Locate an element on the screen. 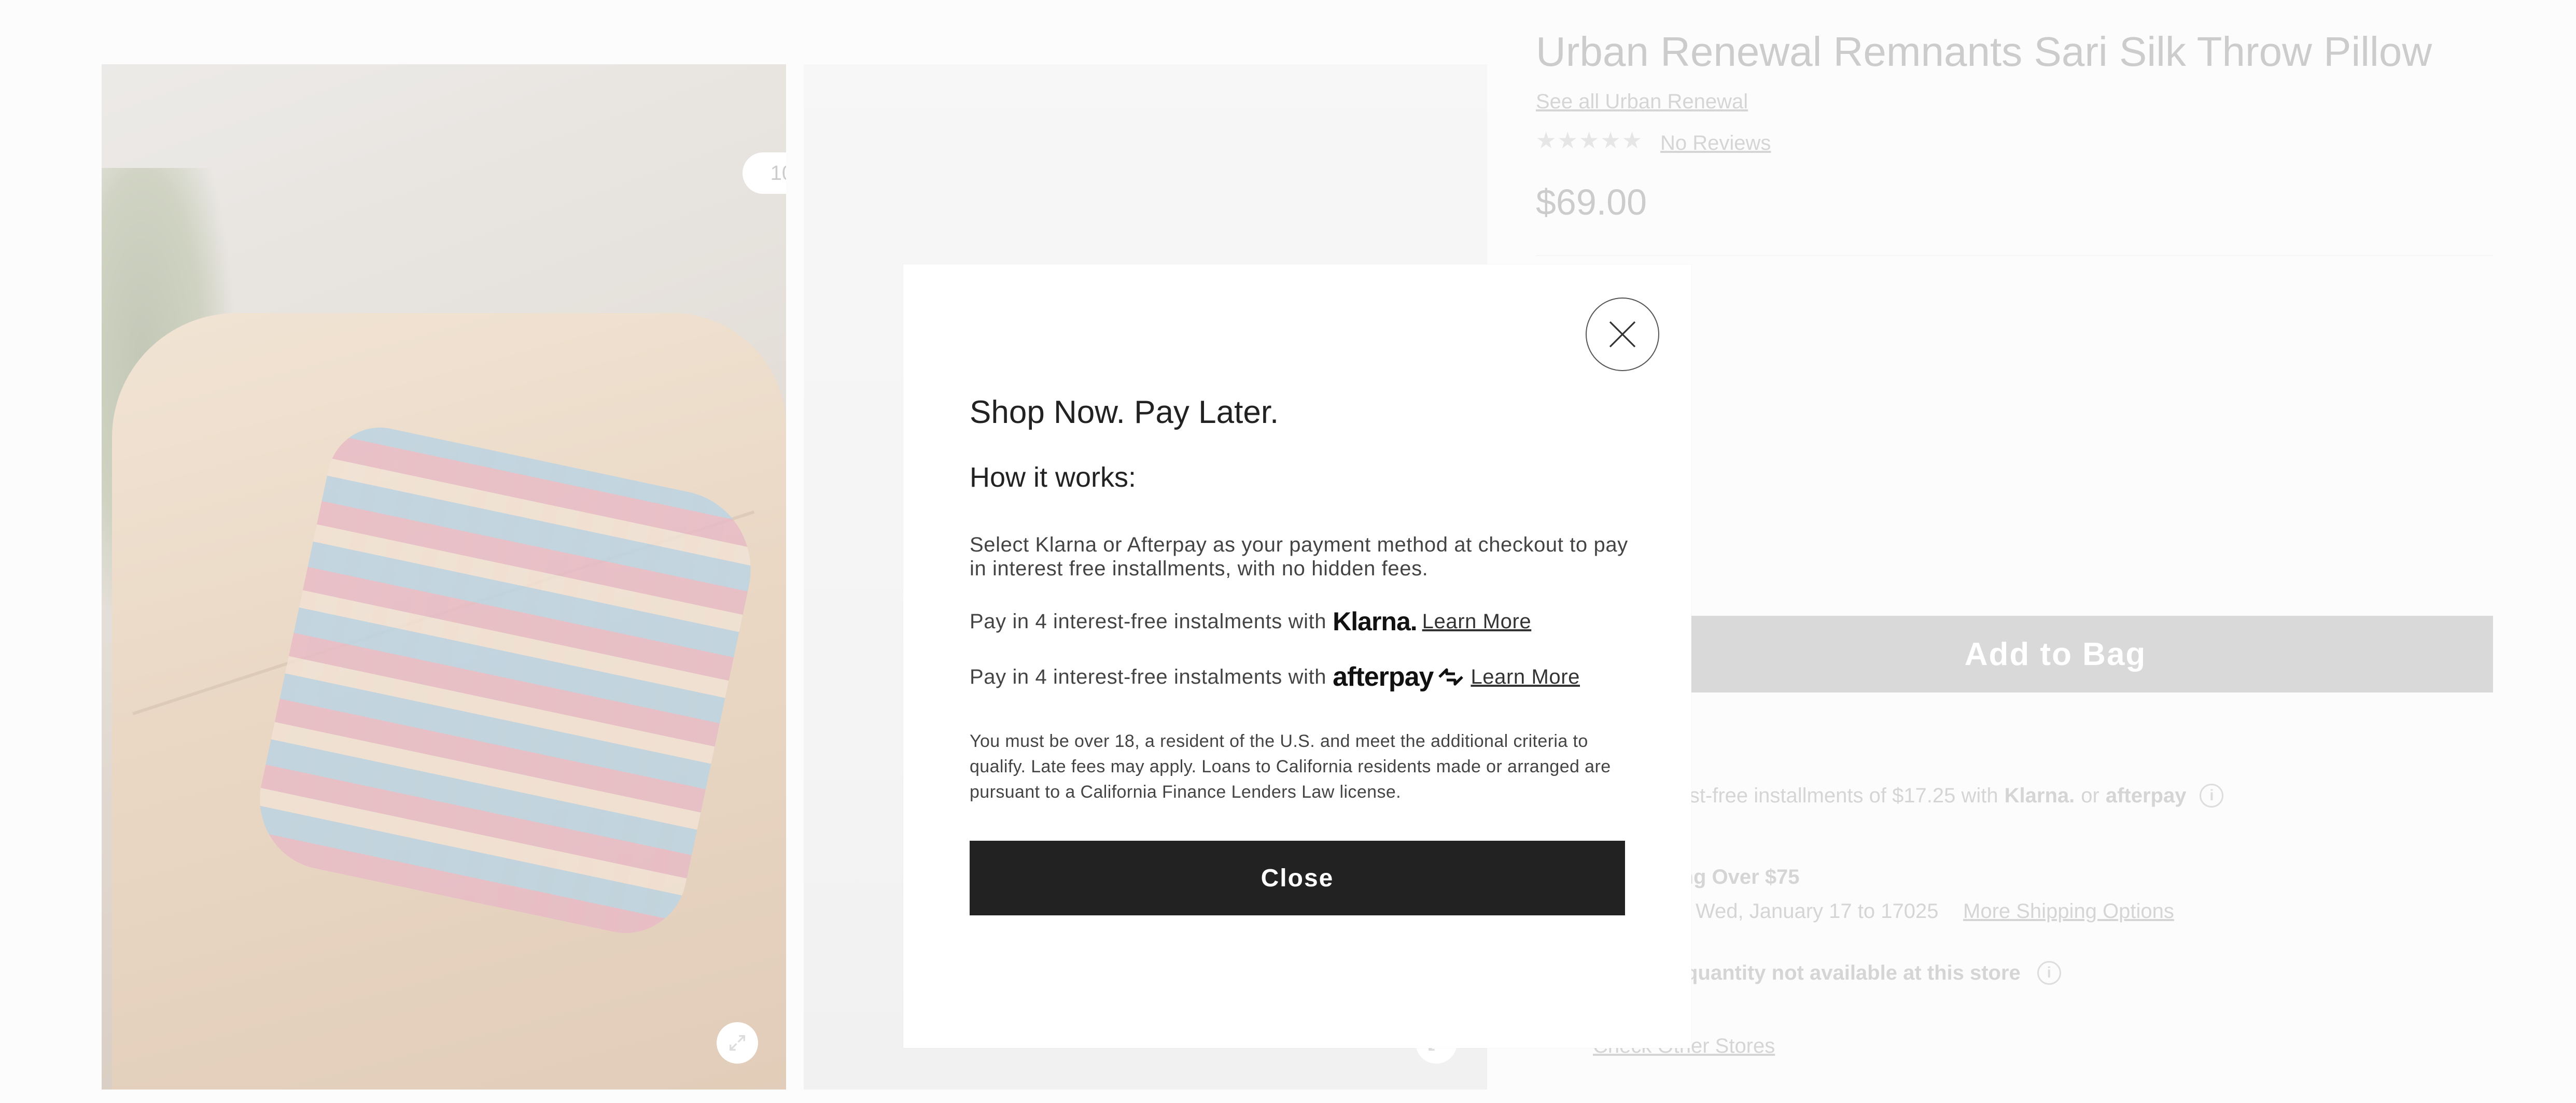 Image resolution: width=2576 pixels, height=1103 pixels. klarna-logo: Klarna. is located at coordinates (1375, 621).